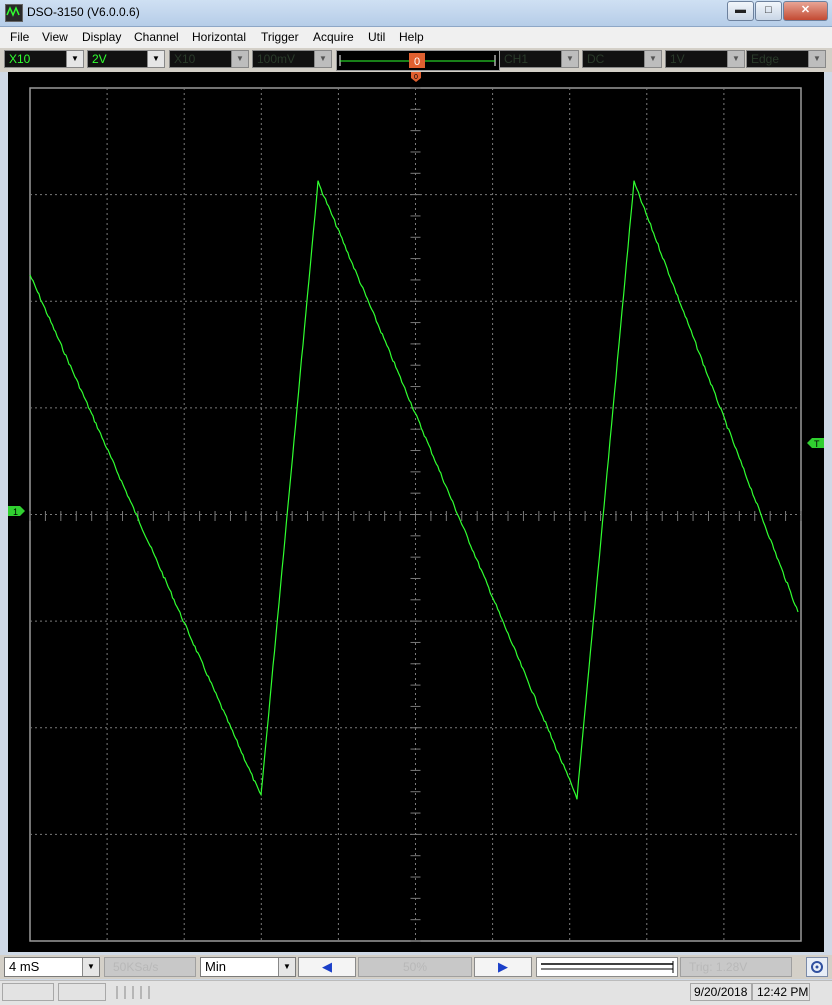  What do you see at coordinates (596, 59) in the screenshot?
I see `trigger-coupling-value: DC` at bounding box center [596, 59].